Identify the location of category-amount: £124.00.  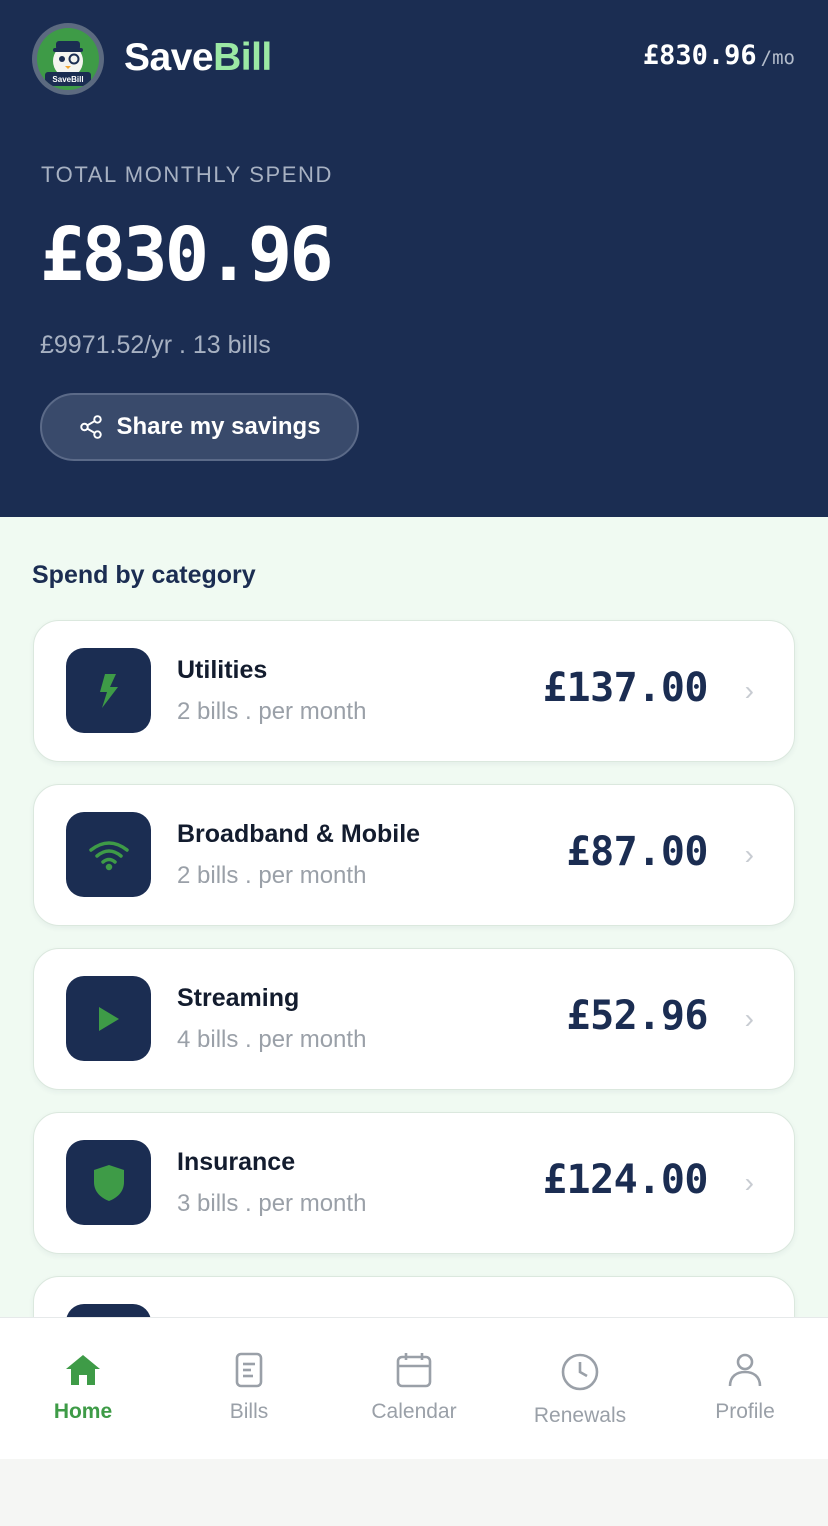
(625, 1180).